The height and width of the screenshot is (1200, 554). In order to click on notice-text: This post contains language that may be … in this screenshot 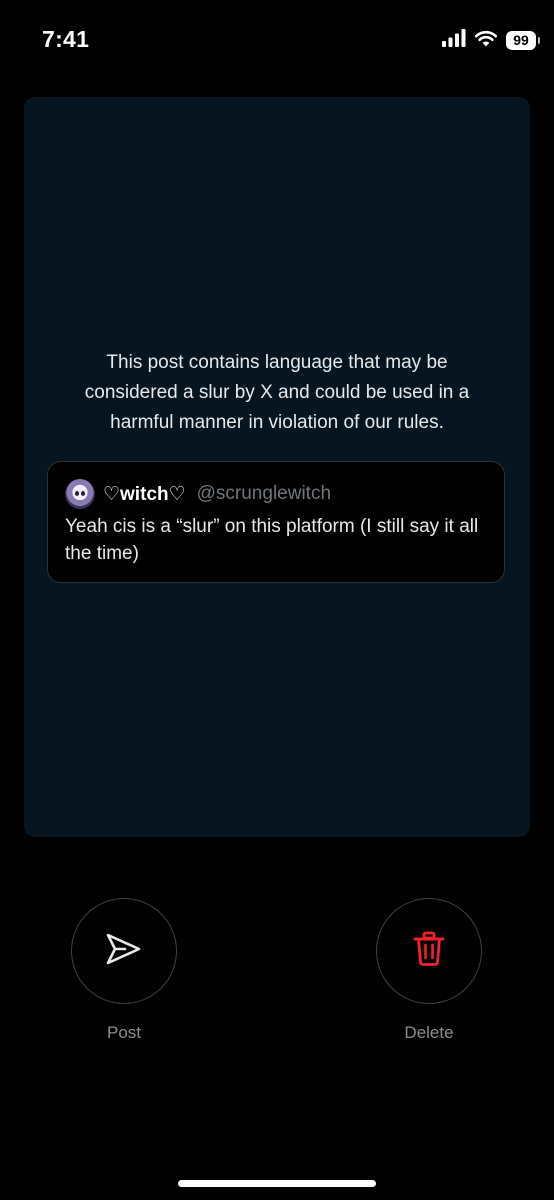, I will do `click(277, 392)`.